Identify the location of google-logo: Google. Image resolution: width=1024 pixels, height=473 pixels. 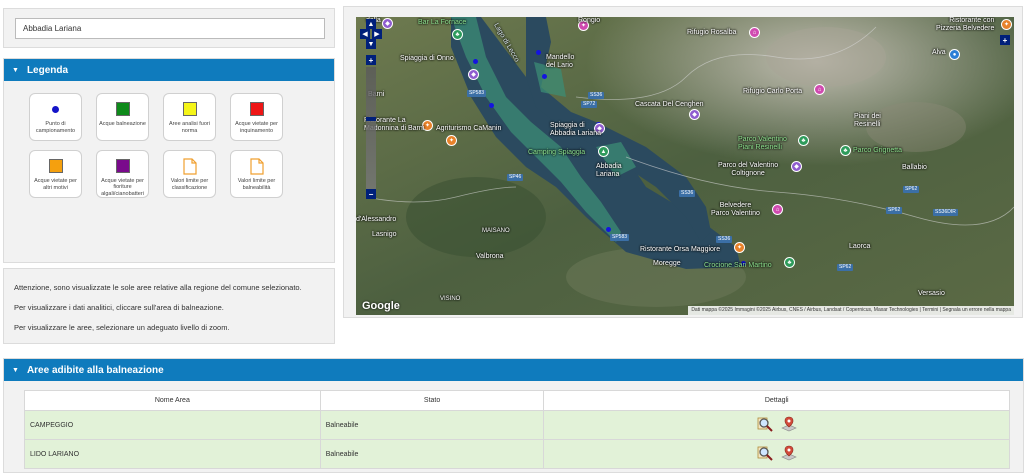
(381, 306).